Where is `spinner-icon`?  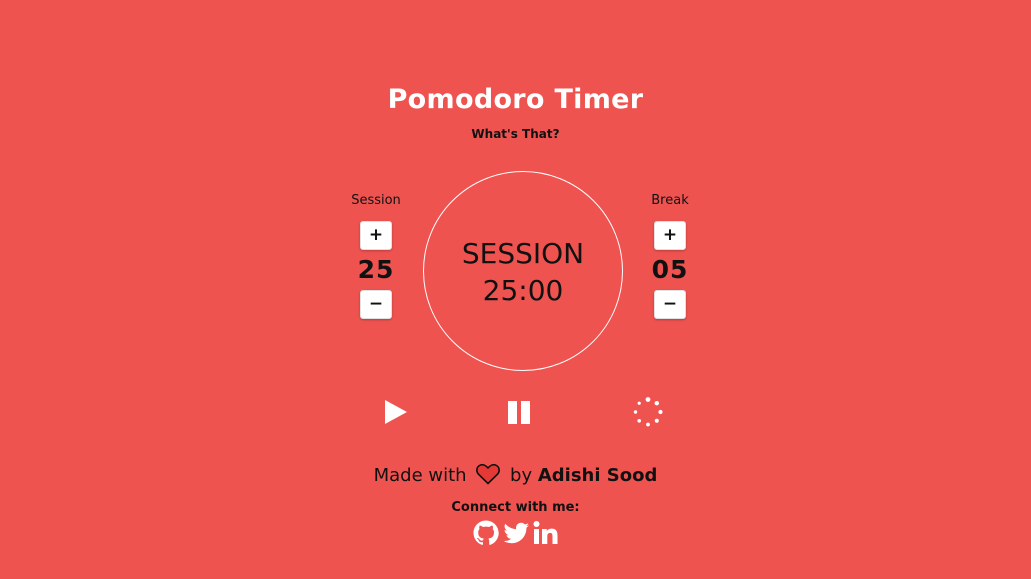
spinner-icon is located at coordinates (648, 412).